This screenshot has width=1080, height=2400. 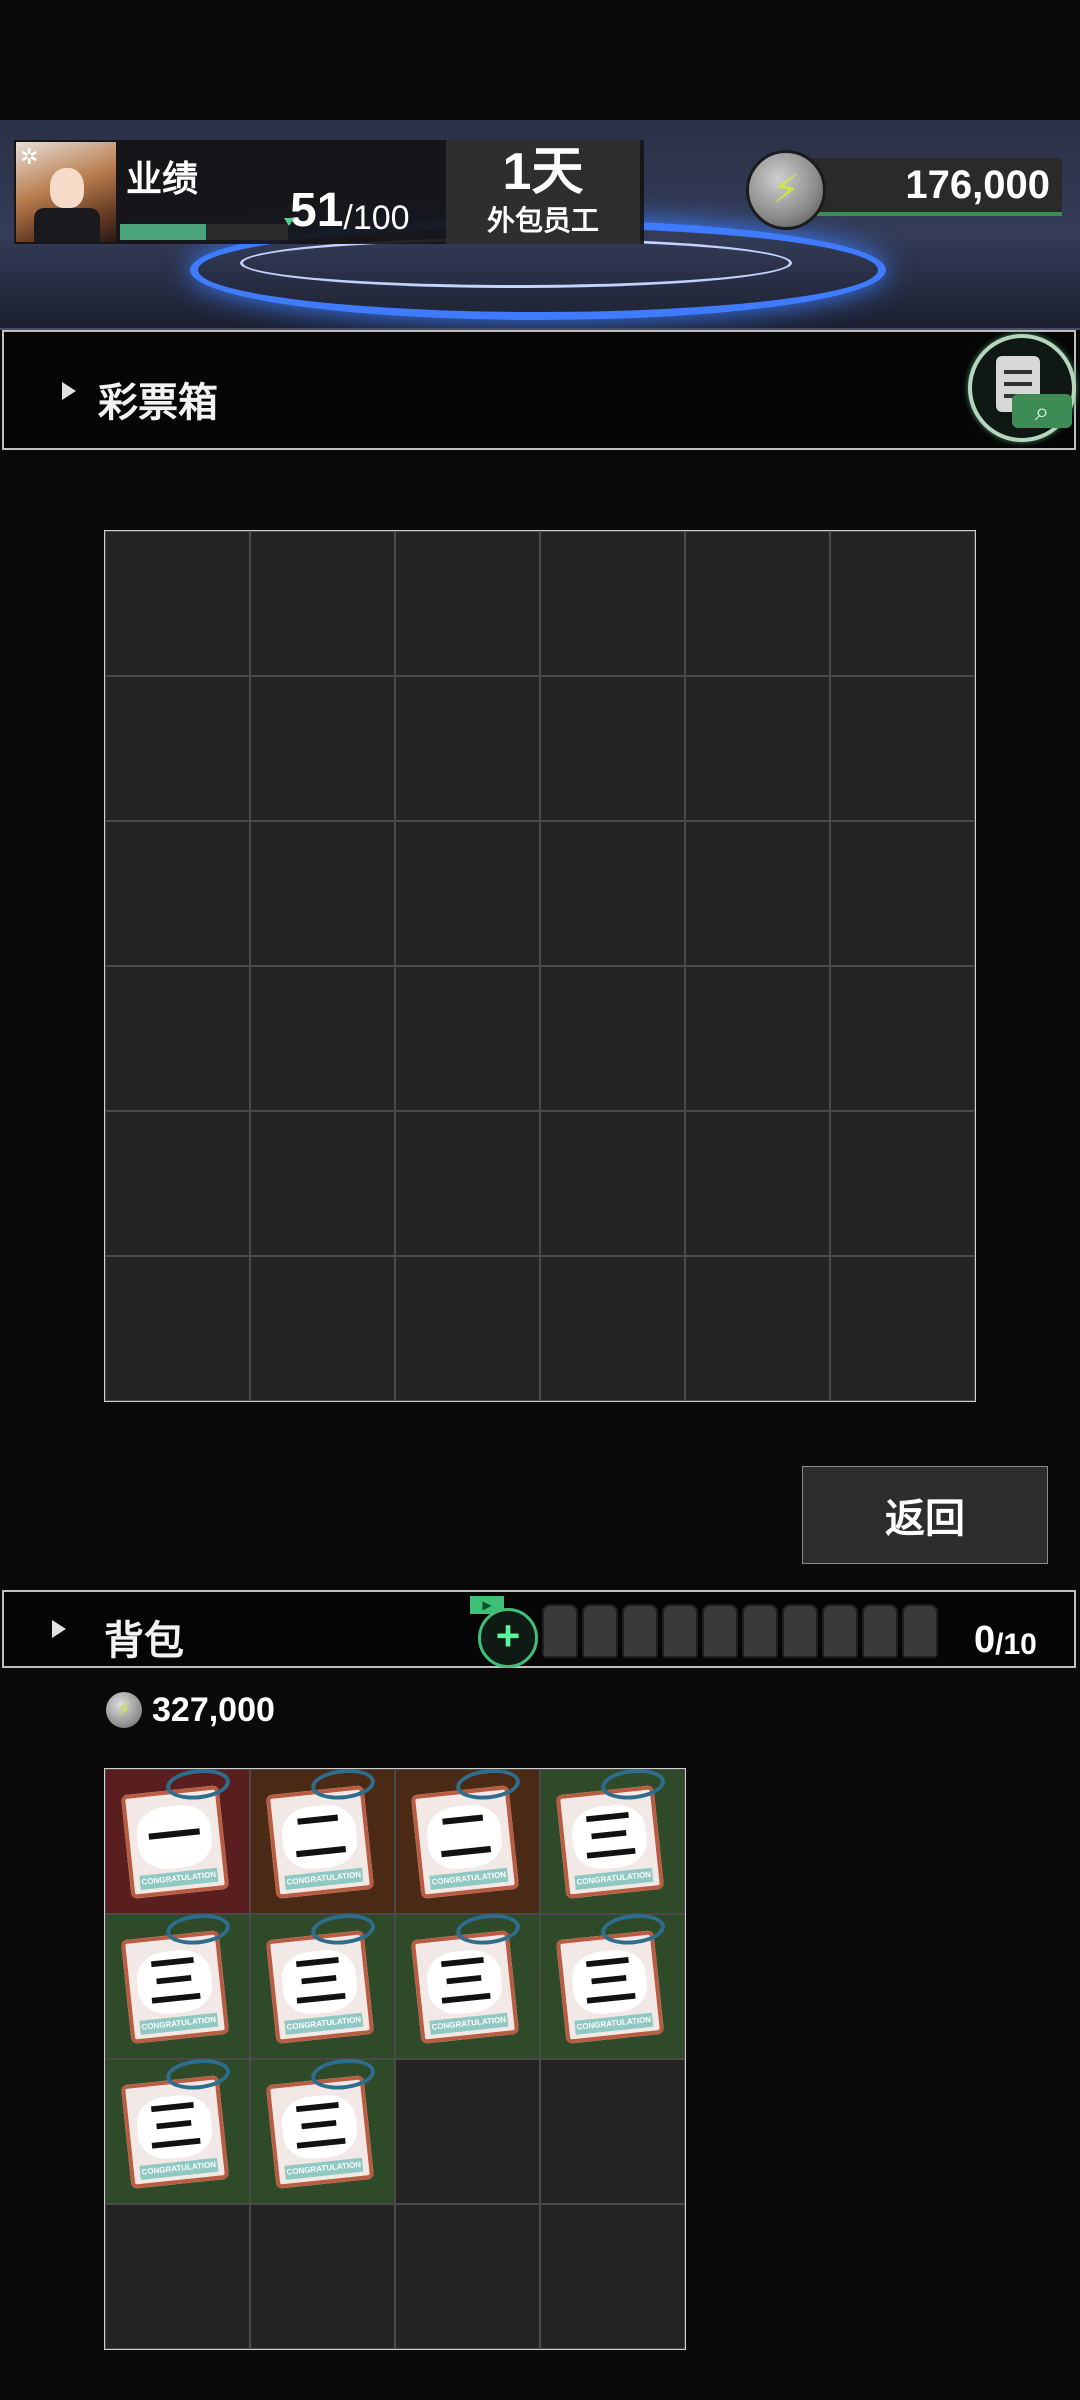 I want to click on bag-slot-indicator, so click(x=740, y=1631).